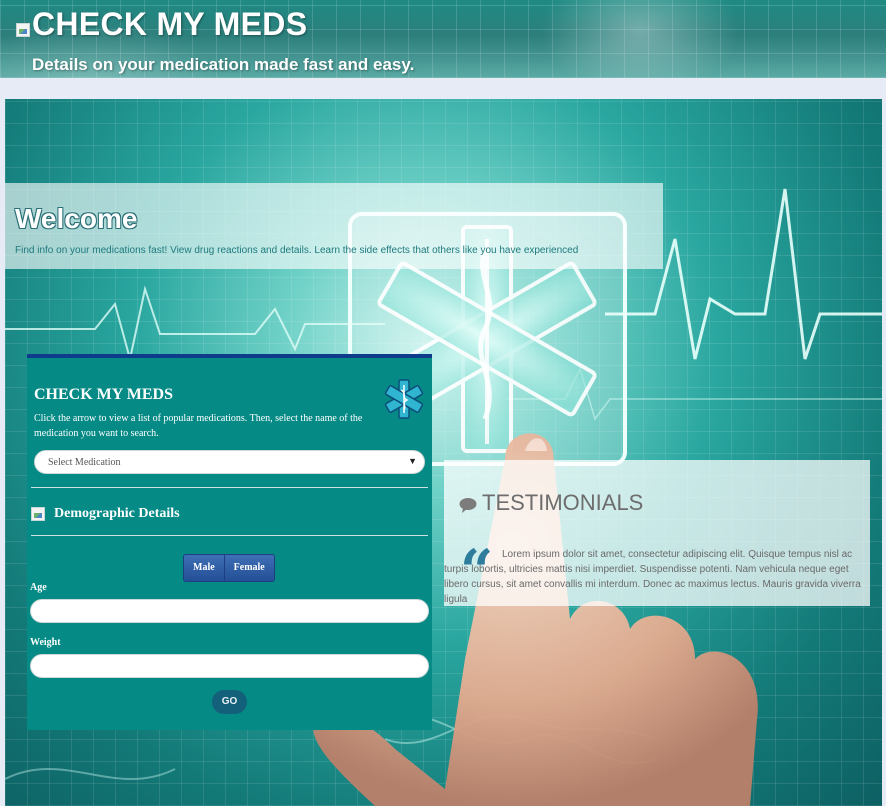 The image size is (886, 806). What do you see at coordinates (404, 399) in the screenshot?
I see `star-of-life-icon` at bounding box center [404, 399].